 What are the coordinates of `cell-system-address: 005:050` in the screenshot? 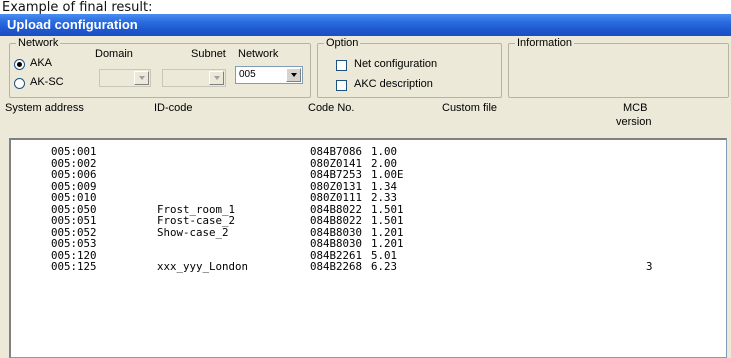 It's located at (74, 209).